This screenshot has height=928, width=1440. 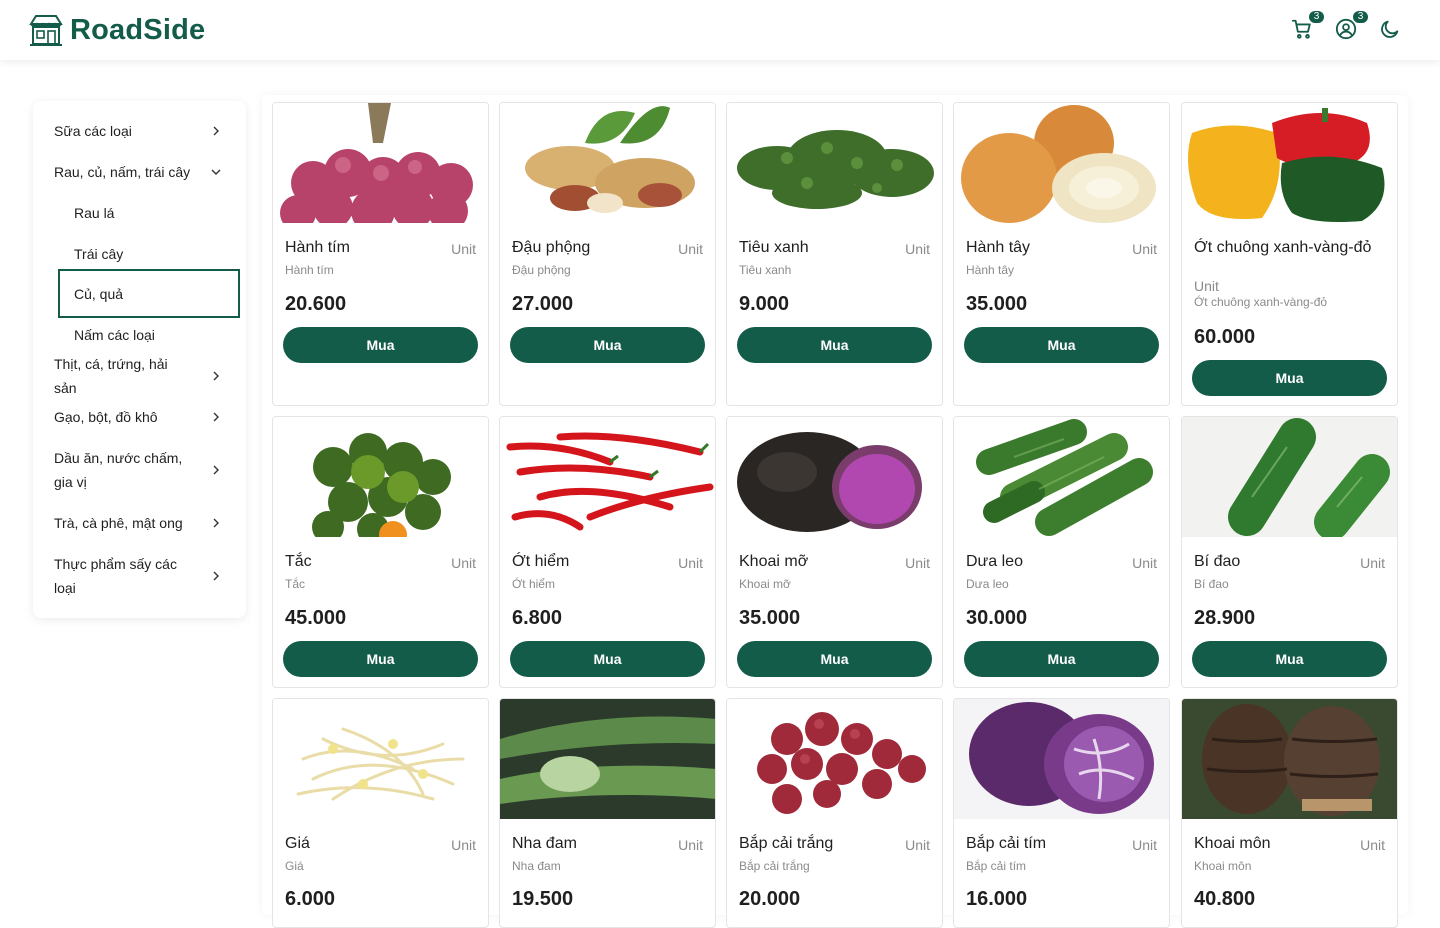 I want to click on moon-icon, so click(x=1390, y=29).